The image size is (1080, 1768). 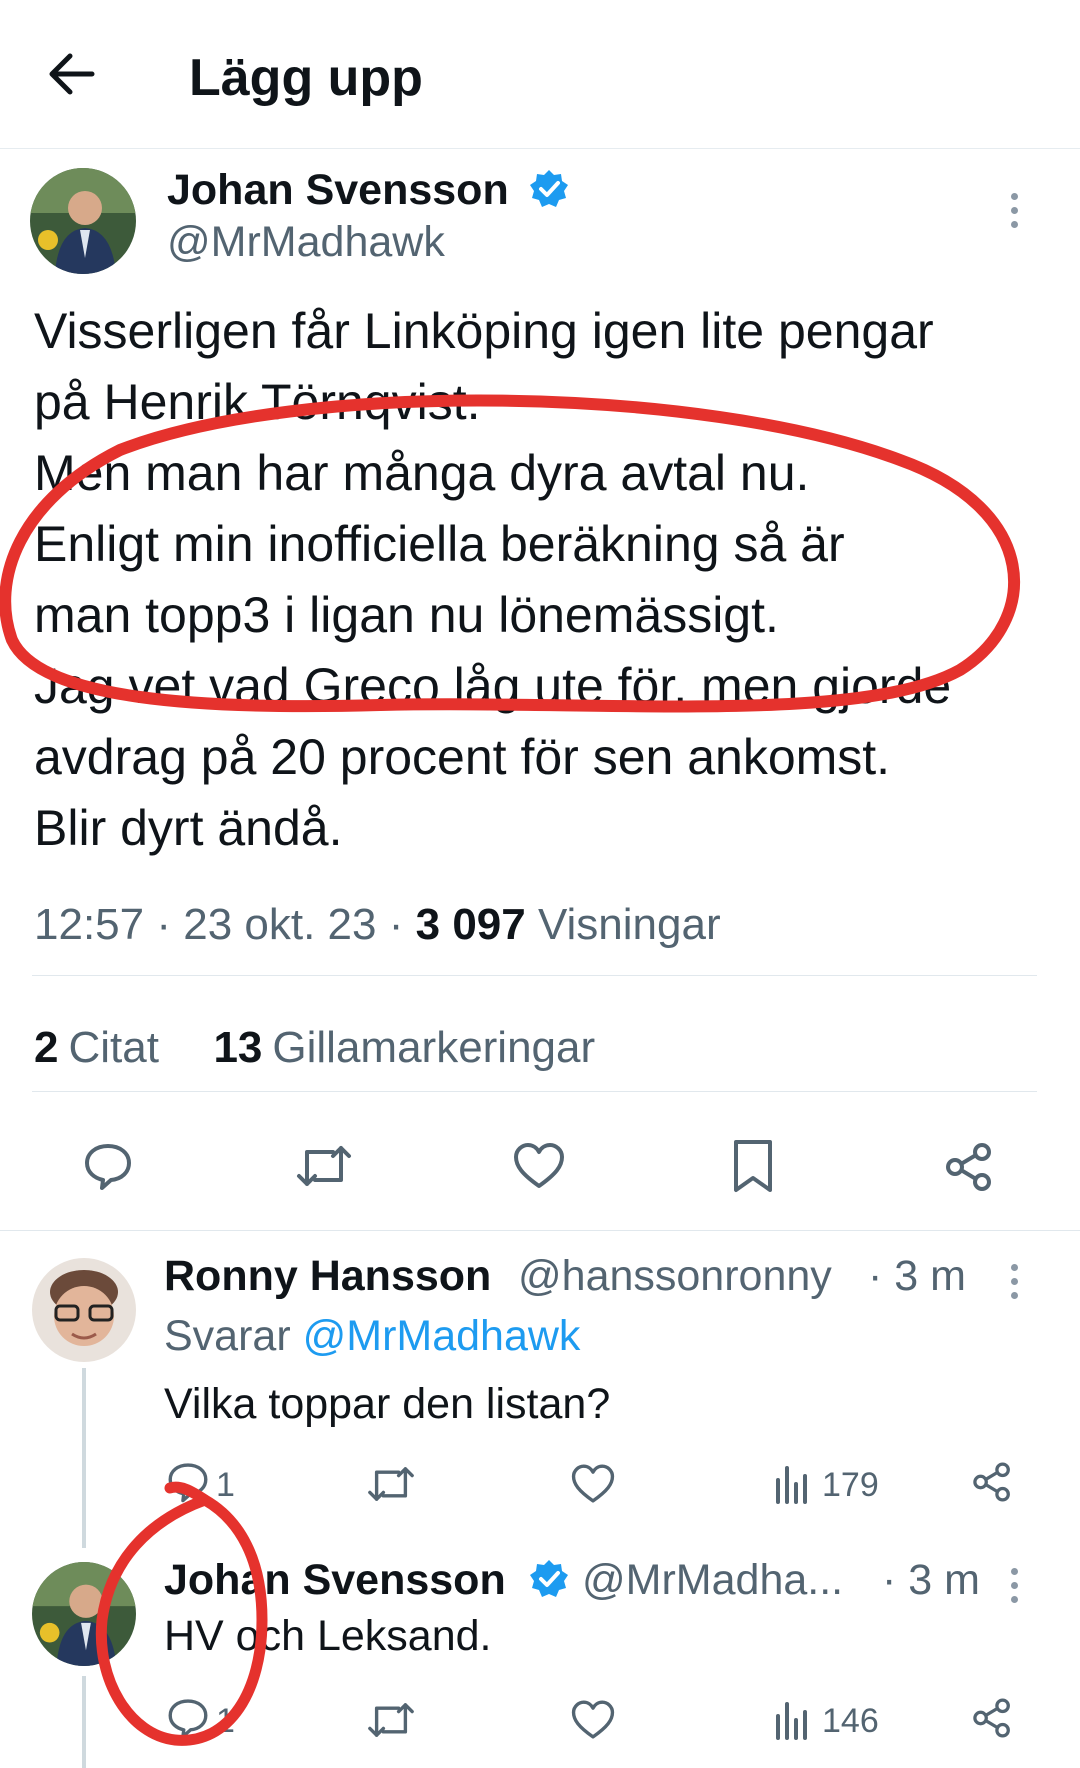 I want to click on reply-text: HV och Leksand., so click(x=328, y=1636).